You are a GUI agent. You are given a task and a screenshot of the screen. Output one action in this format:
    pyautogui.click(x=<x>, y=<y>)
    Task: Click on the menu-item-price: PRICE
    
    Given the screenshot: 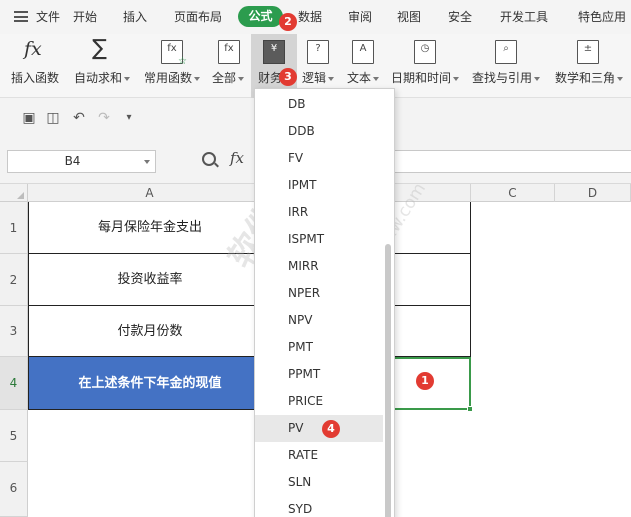 What is the action you would take?
    pyautogui.click(x=319, y=401)
    